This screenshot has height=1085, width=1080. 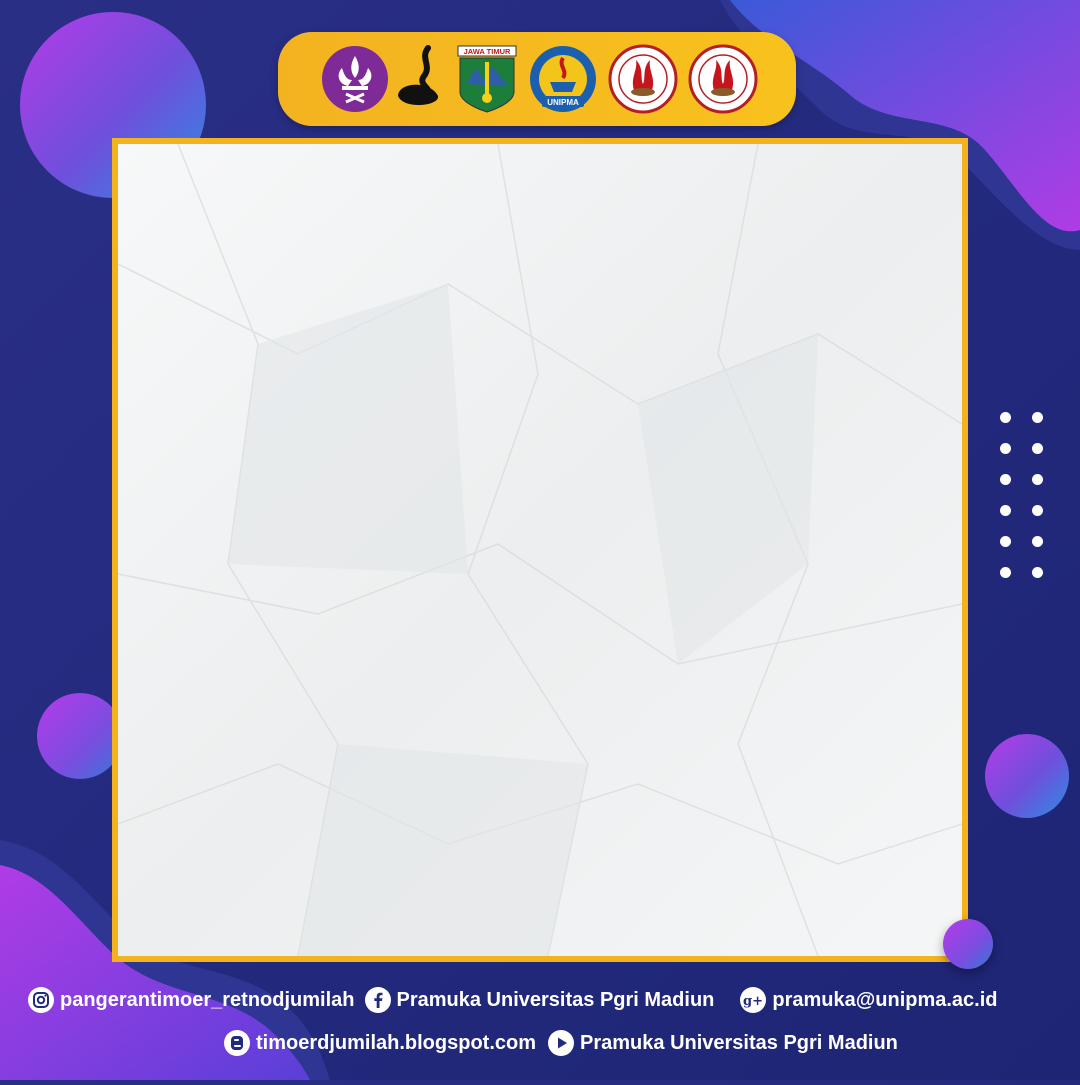 What do you see at coordinates (237, 1043) in the screenshot?
I see `blogger-icon` at bounding box center [237, 1043].